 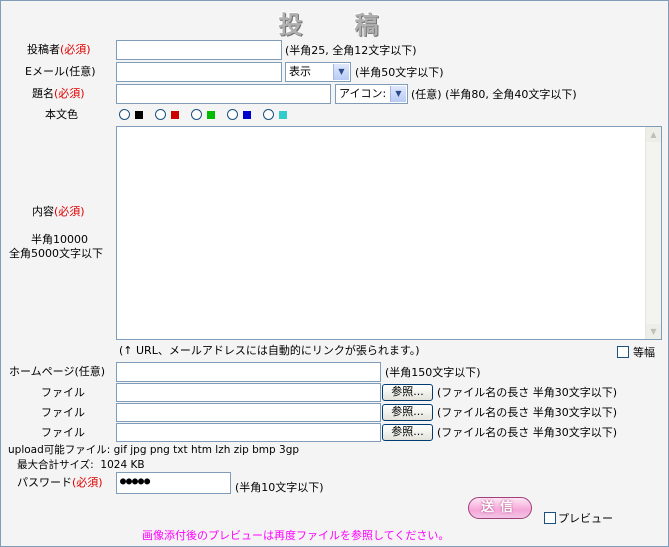 I want to click on email-hint: (半角50文字以下), so click(x=399, y=72).